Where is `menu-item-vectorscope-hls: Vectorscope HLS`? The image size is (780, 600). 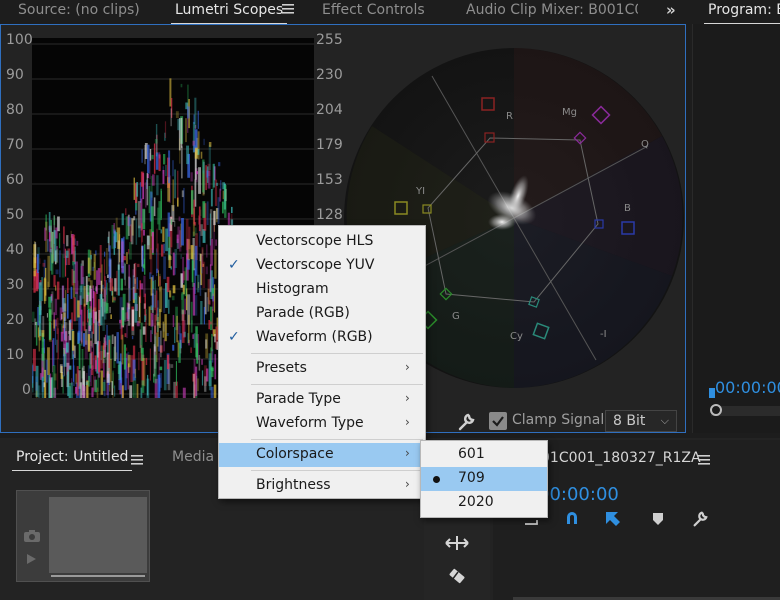
menu-item-vectorscope-hls: Vectorscope HLS is located at coordinates (322, 242).